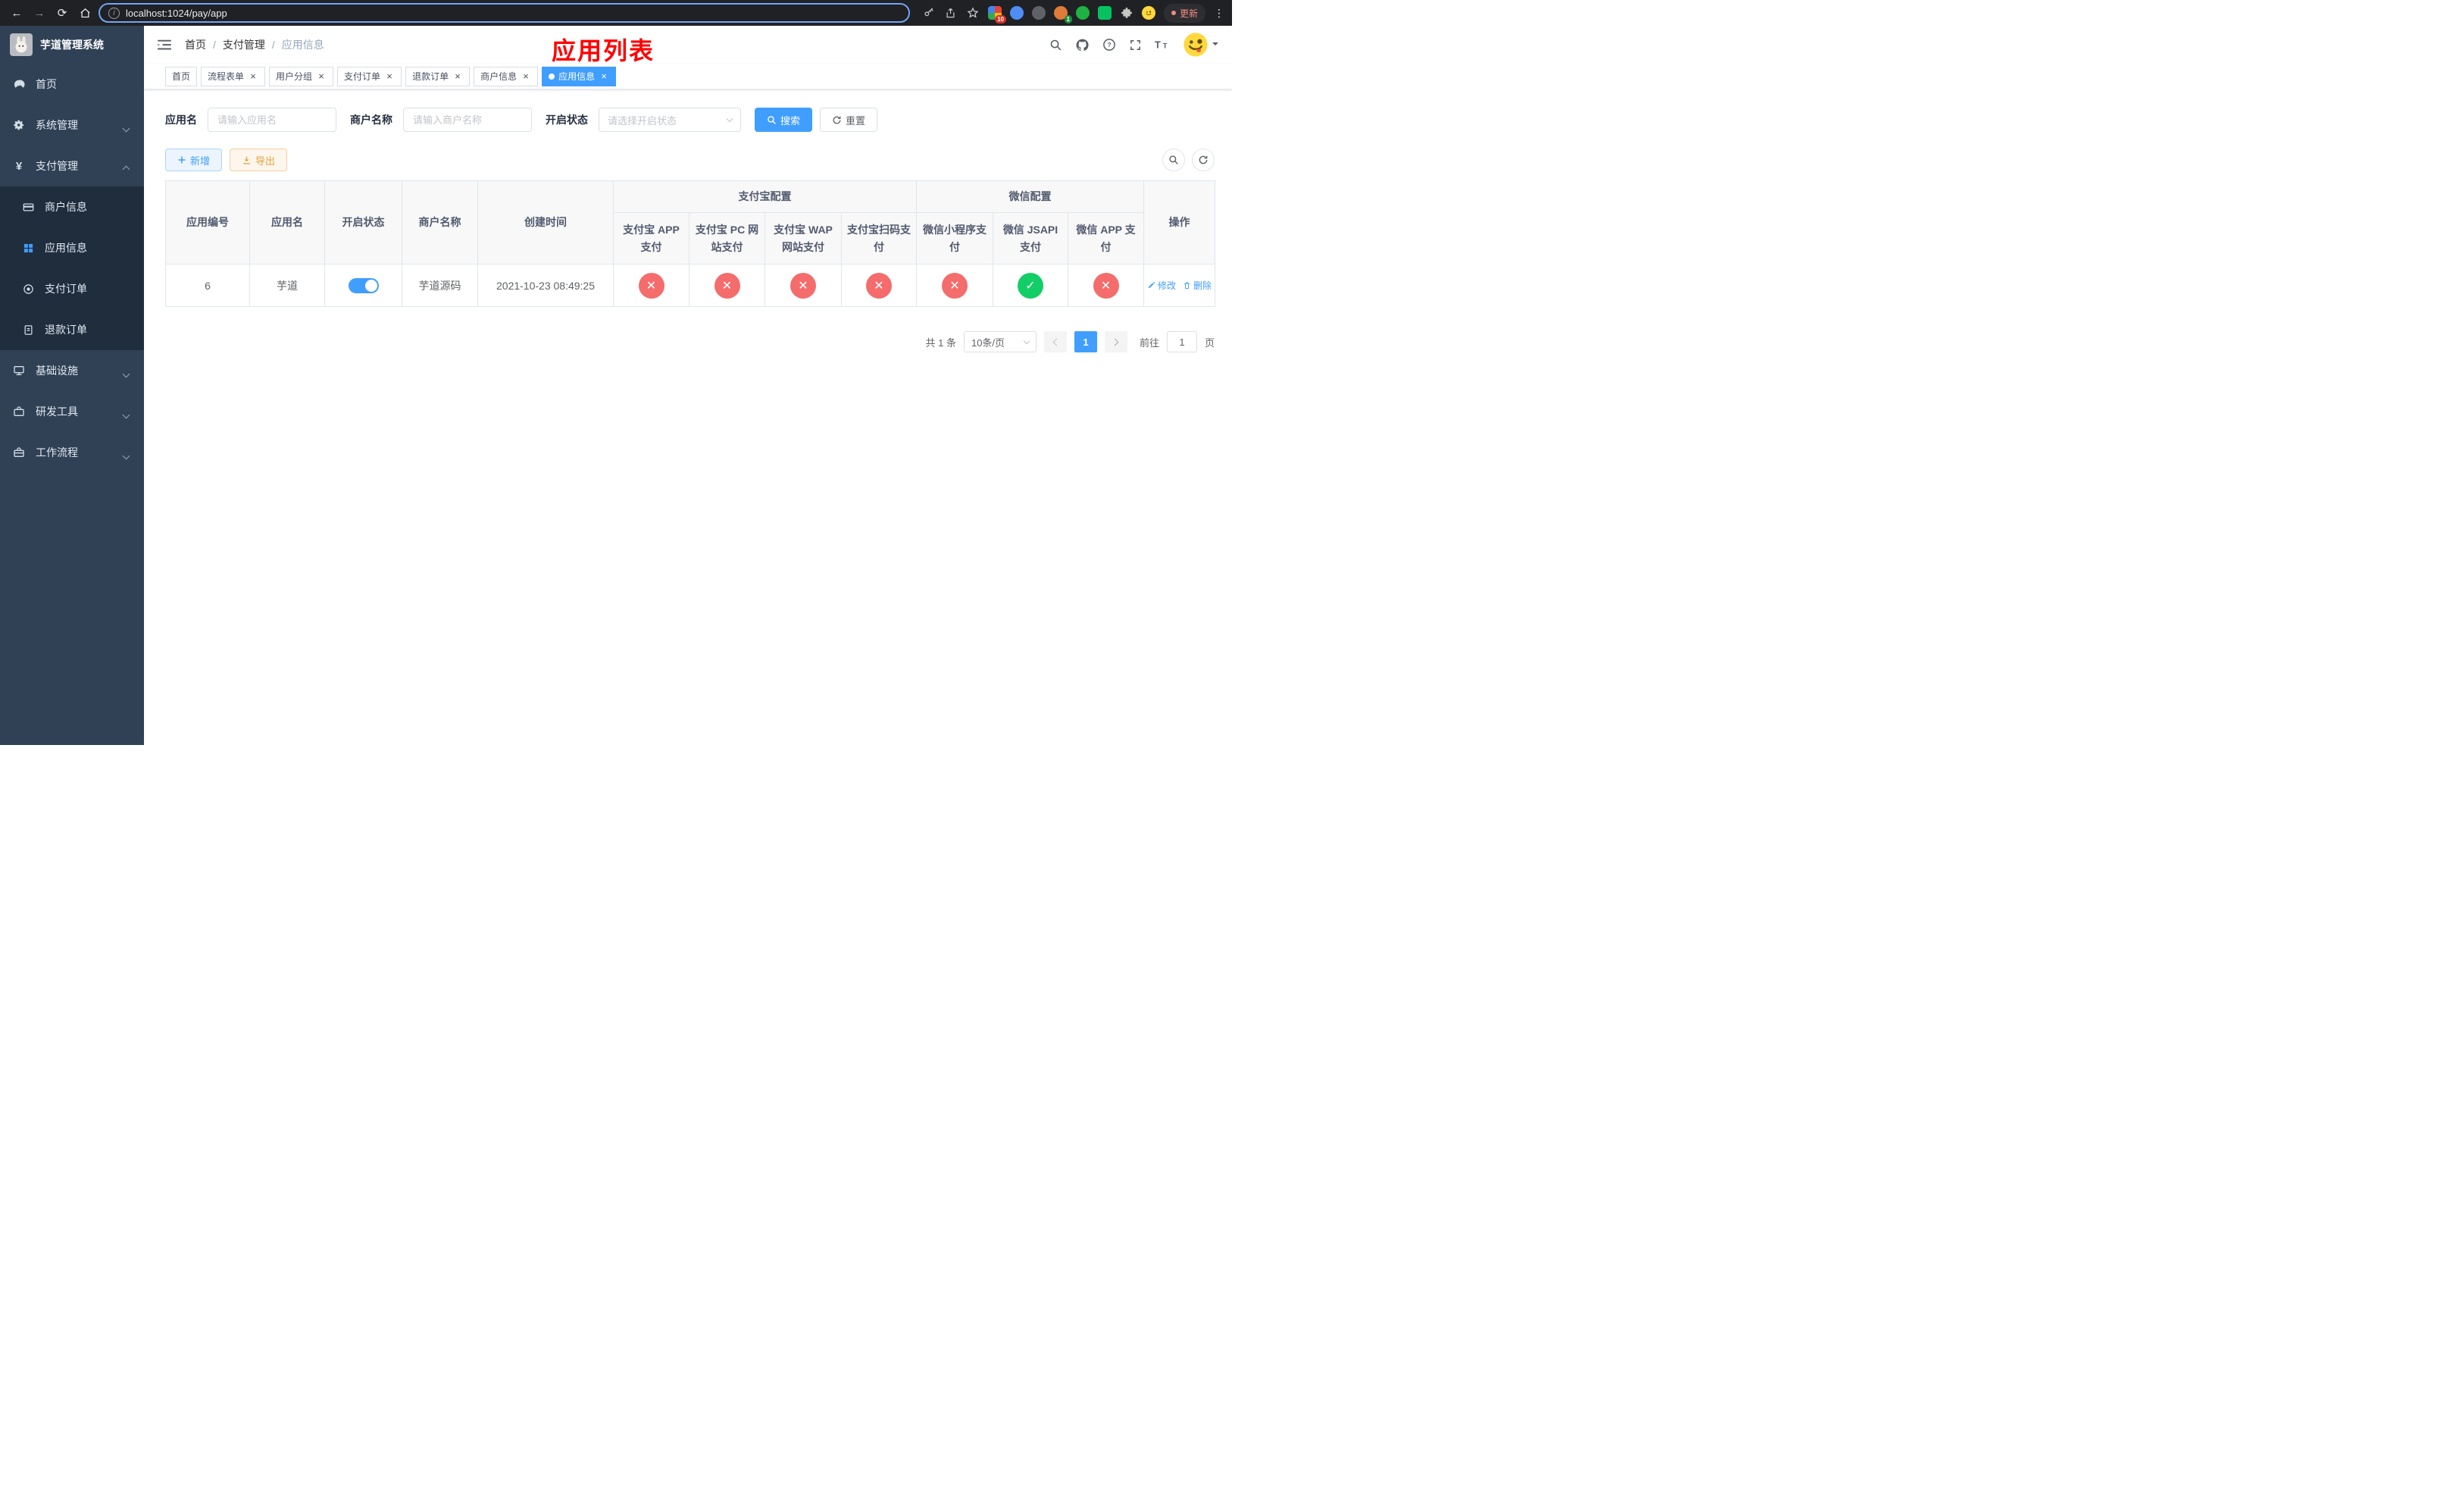 Image resolution: width=2464 pixels, height=1490 pixels. I want to click on bookmark-star-icon, so click(973, 13).